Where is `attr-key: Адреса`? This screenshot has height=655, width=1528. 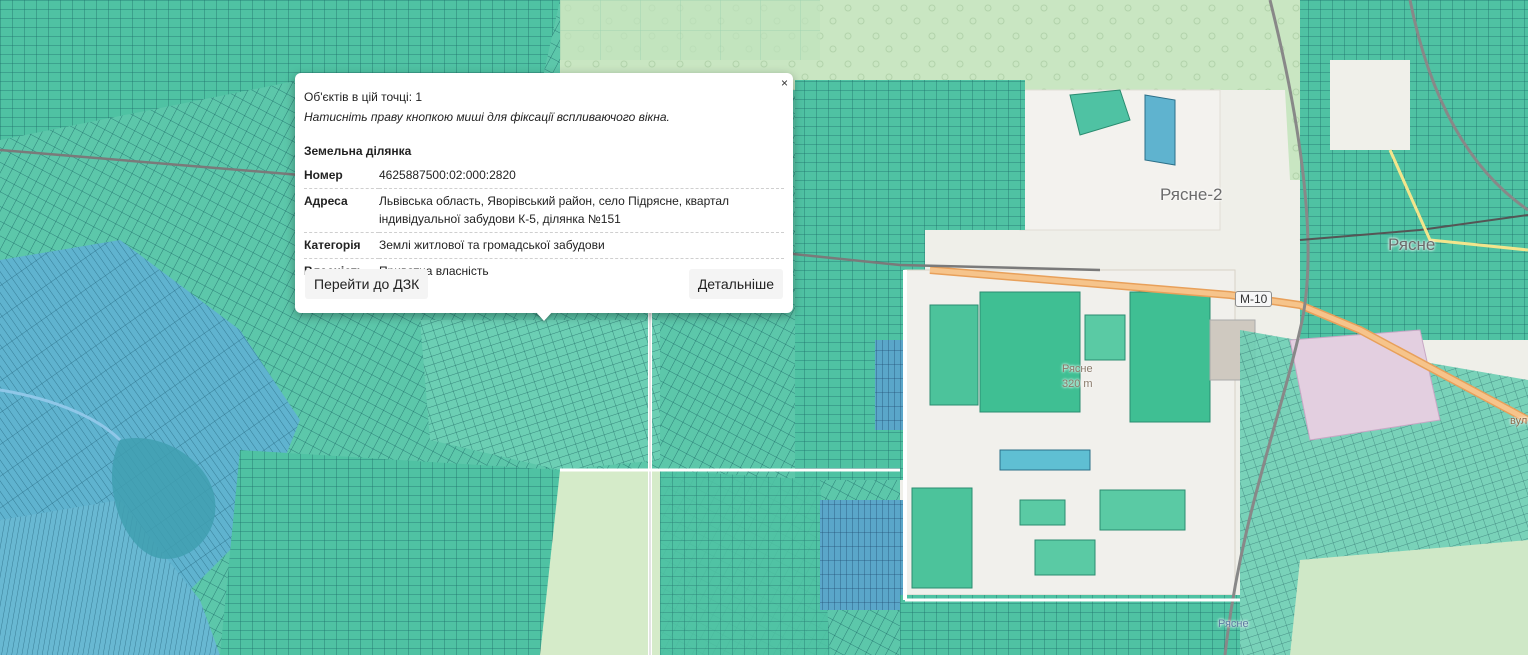
attr-key: Адреса is located at coordinates (341, 210).